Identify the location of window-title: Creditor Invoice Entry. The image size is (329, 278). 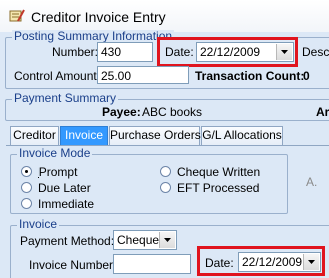
(98, 17).